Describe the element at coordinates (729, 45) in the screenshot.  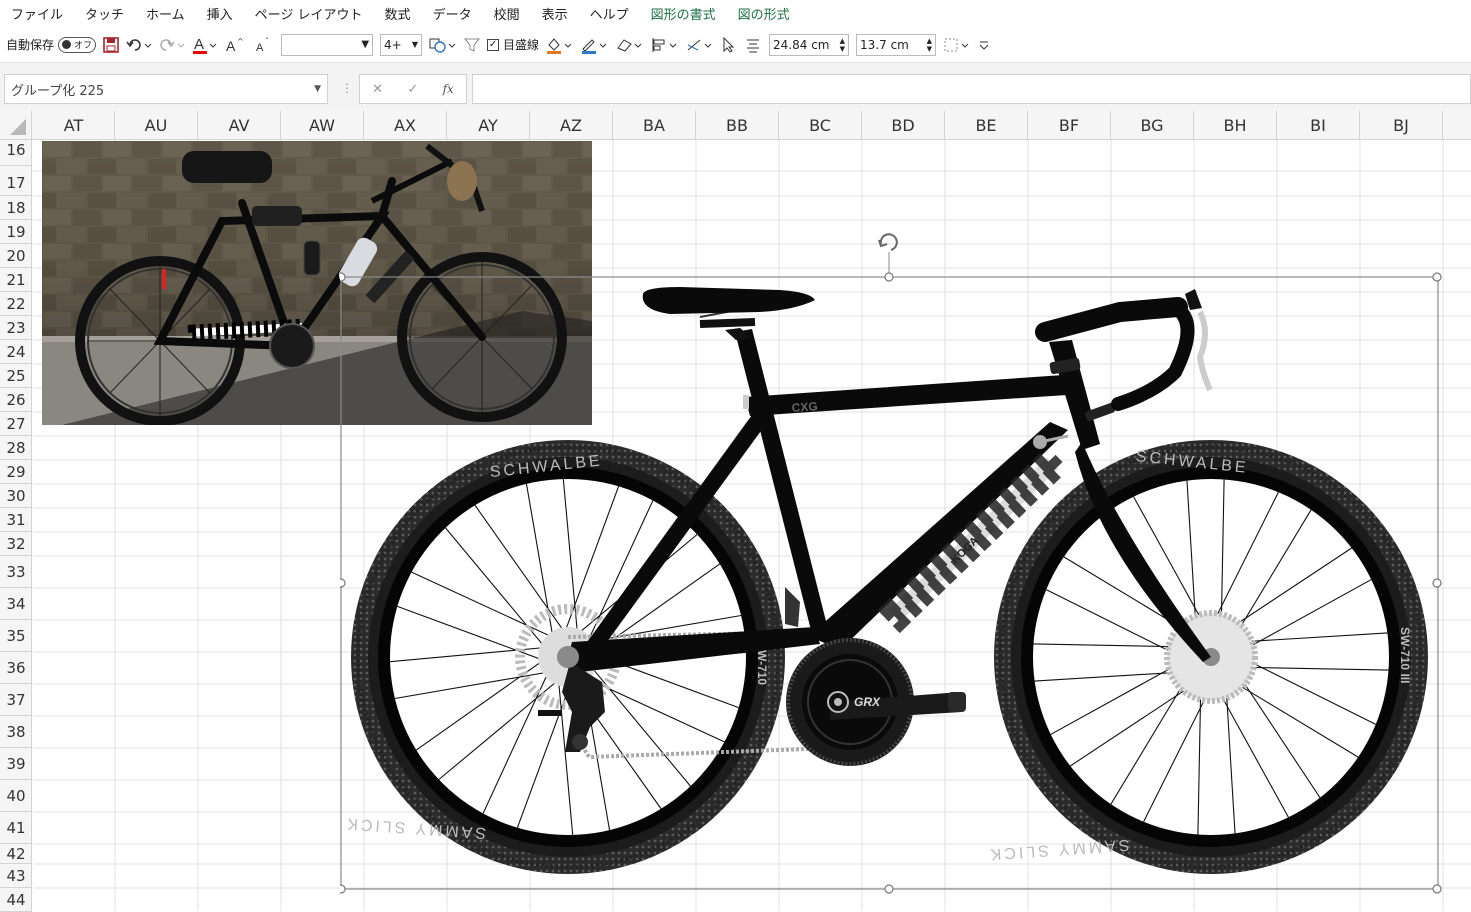
I see `select-pointer-icon` at that location.